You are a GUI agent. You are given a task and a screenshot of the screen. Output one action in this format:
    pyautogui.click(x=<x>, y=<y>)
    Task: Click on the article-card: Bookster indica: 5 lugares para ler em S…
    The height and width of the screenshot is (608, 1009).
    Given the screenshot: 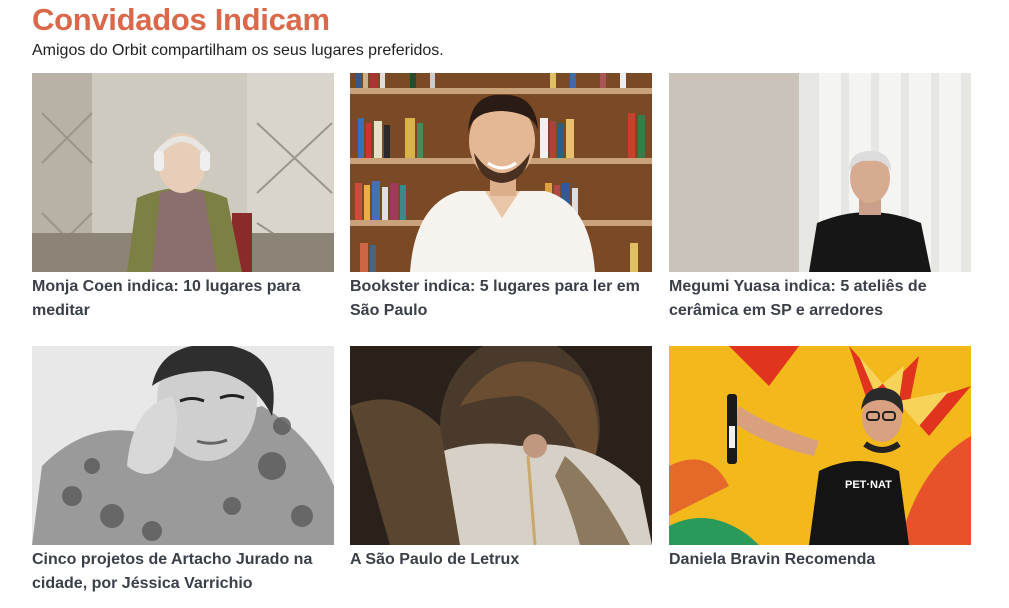 What is the action you would take?
    pyautogui.click(x=501, y=198)
    